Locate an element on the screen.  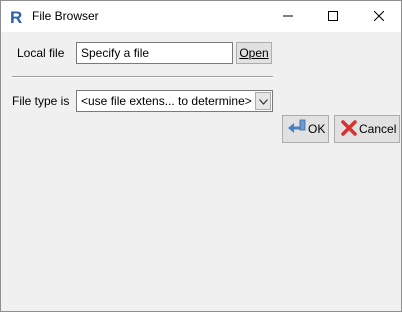
maximize-icon is located at coordinates (332, 17).